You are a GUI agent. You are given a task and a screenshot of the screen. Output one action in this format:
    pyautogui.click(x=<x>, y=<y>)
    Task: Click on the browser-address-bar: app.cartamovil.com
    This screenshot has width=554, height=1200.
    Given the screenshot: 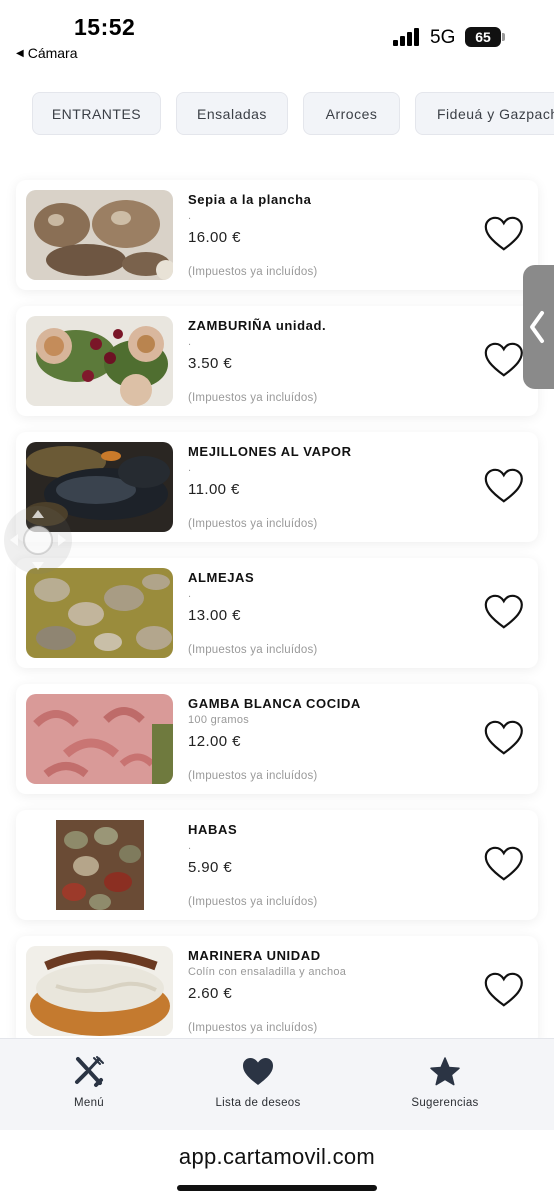 What is the action you would take?
    pyautogui.click(x=277, y=1165)
    